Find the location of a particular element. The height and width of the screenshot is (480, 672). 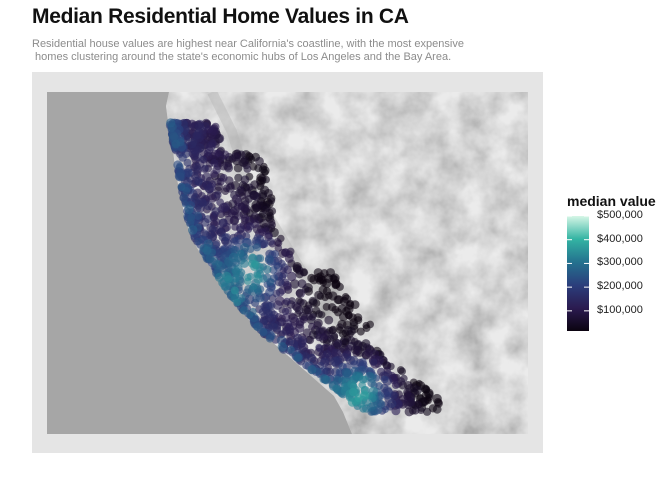

legend-label: $100,000 is located at coordinates (620, 309).